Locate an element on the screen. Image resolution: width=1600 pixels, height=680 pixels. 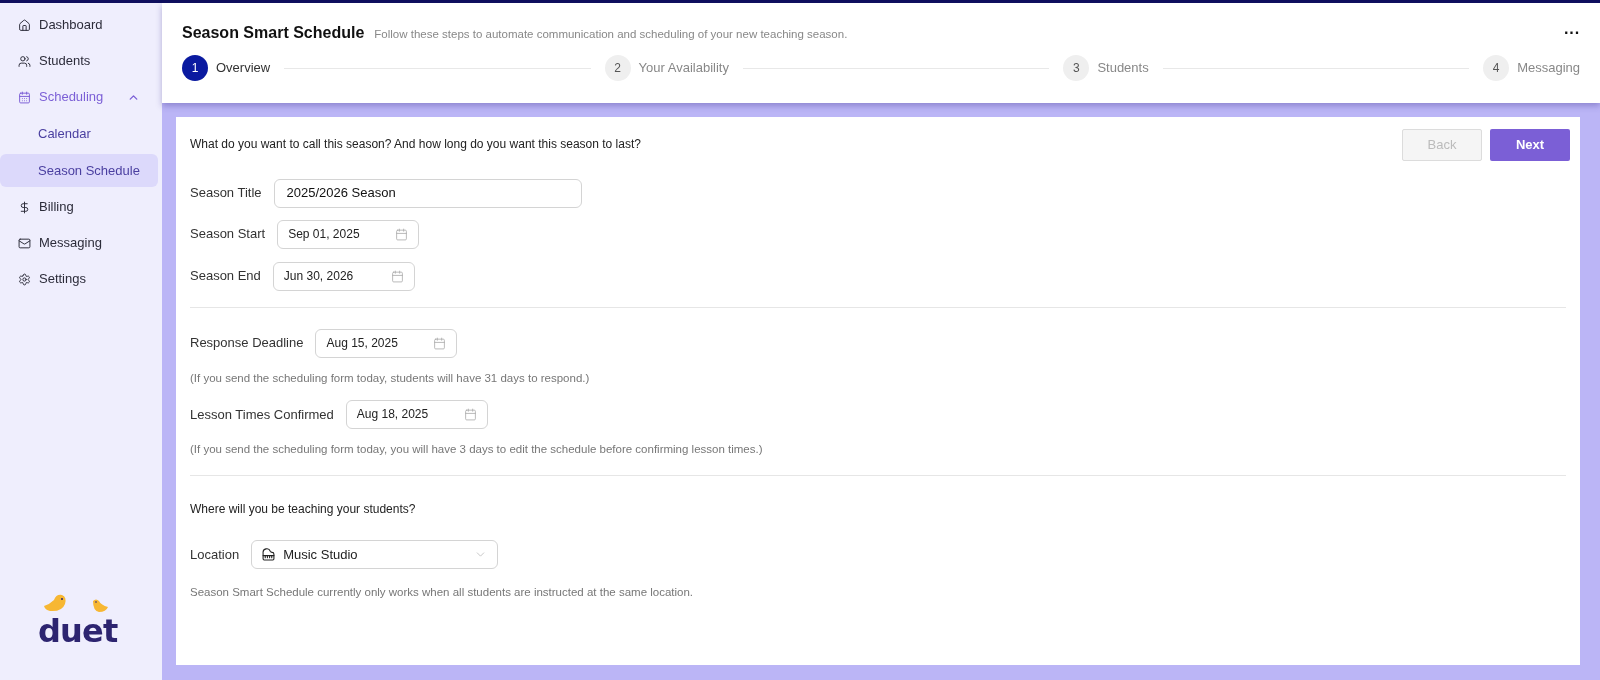
sidebar-item: Dashboard is located at coordinates (79, 25).